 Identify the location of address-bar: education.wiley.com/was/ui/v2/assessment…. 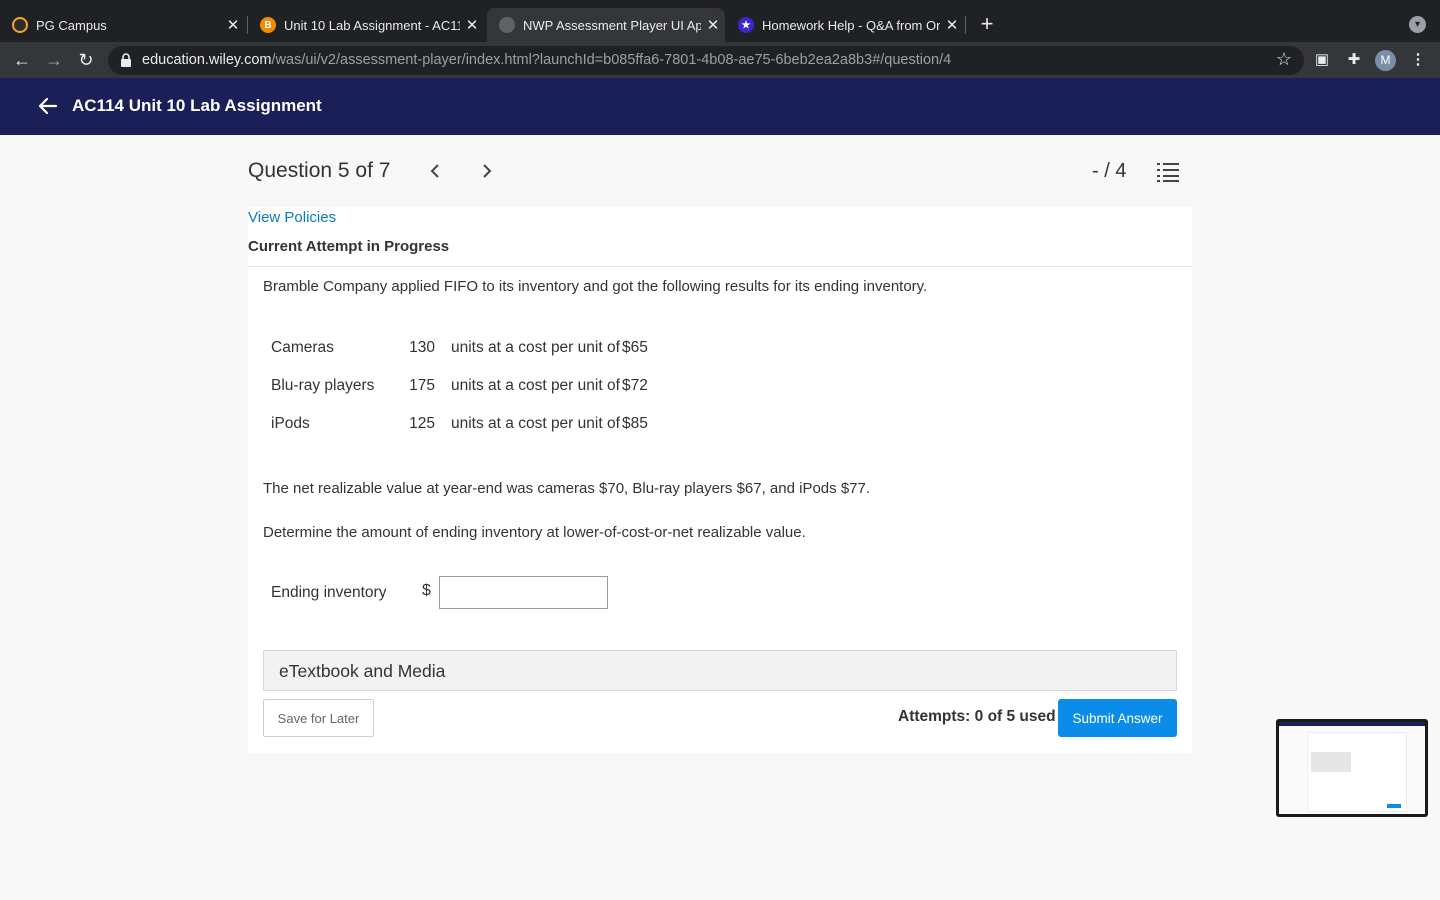
(706, 60).